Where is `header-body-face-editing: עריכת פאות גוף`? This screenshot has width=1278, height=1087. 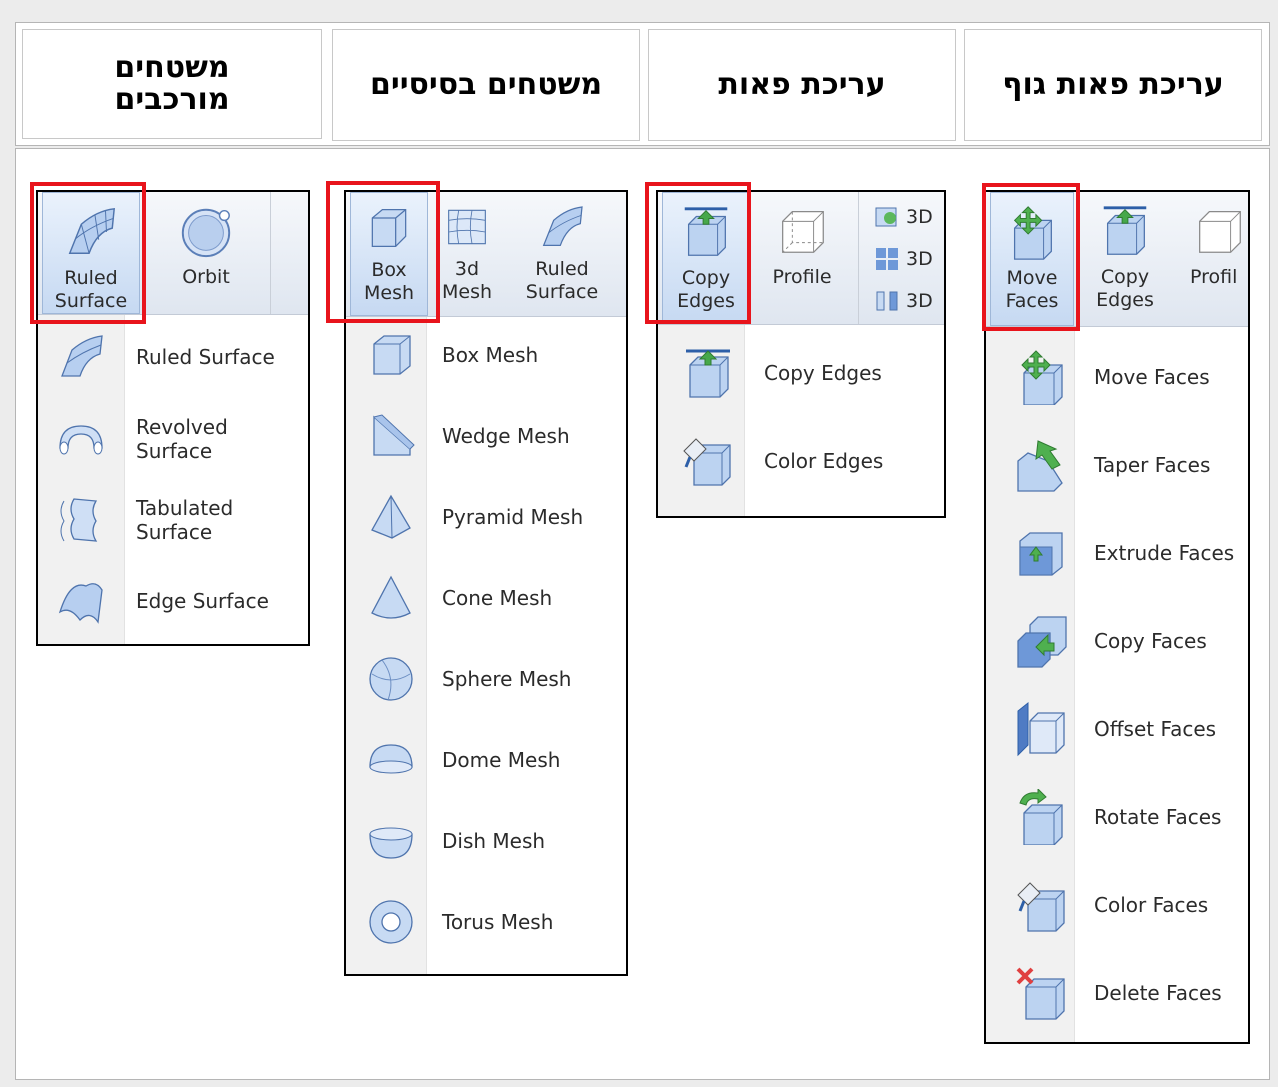 header-body-face-editing: עריכת פאות גוף is located at coordinates (1113, 85).